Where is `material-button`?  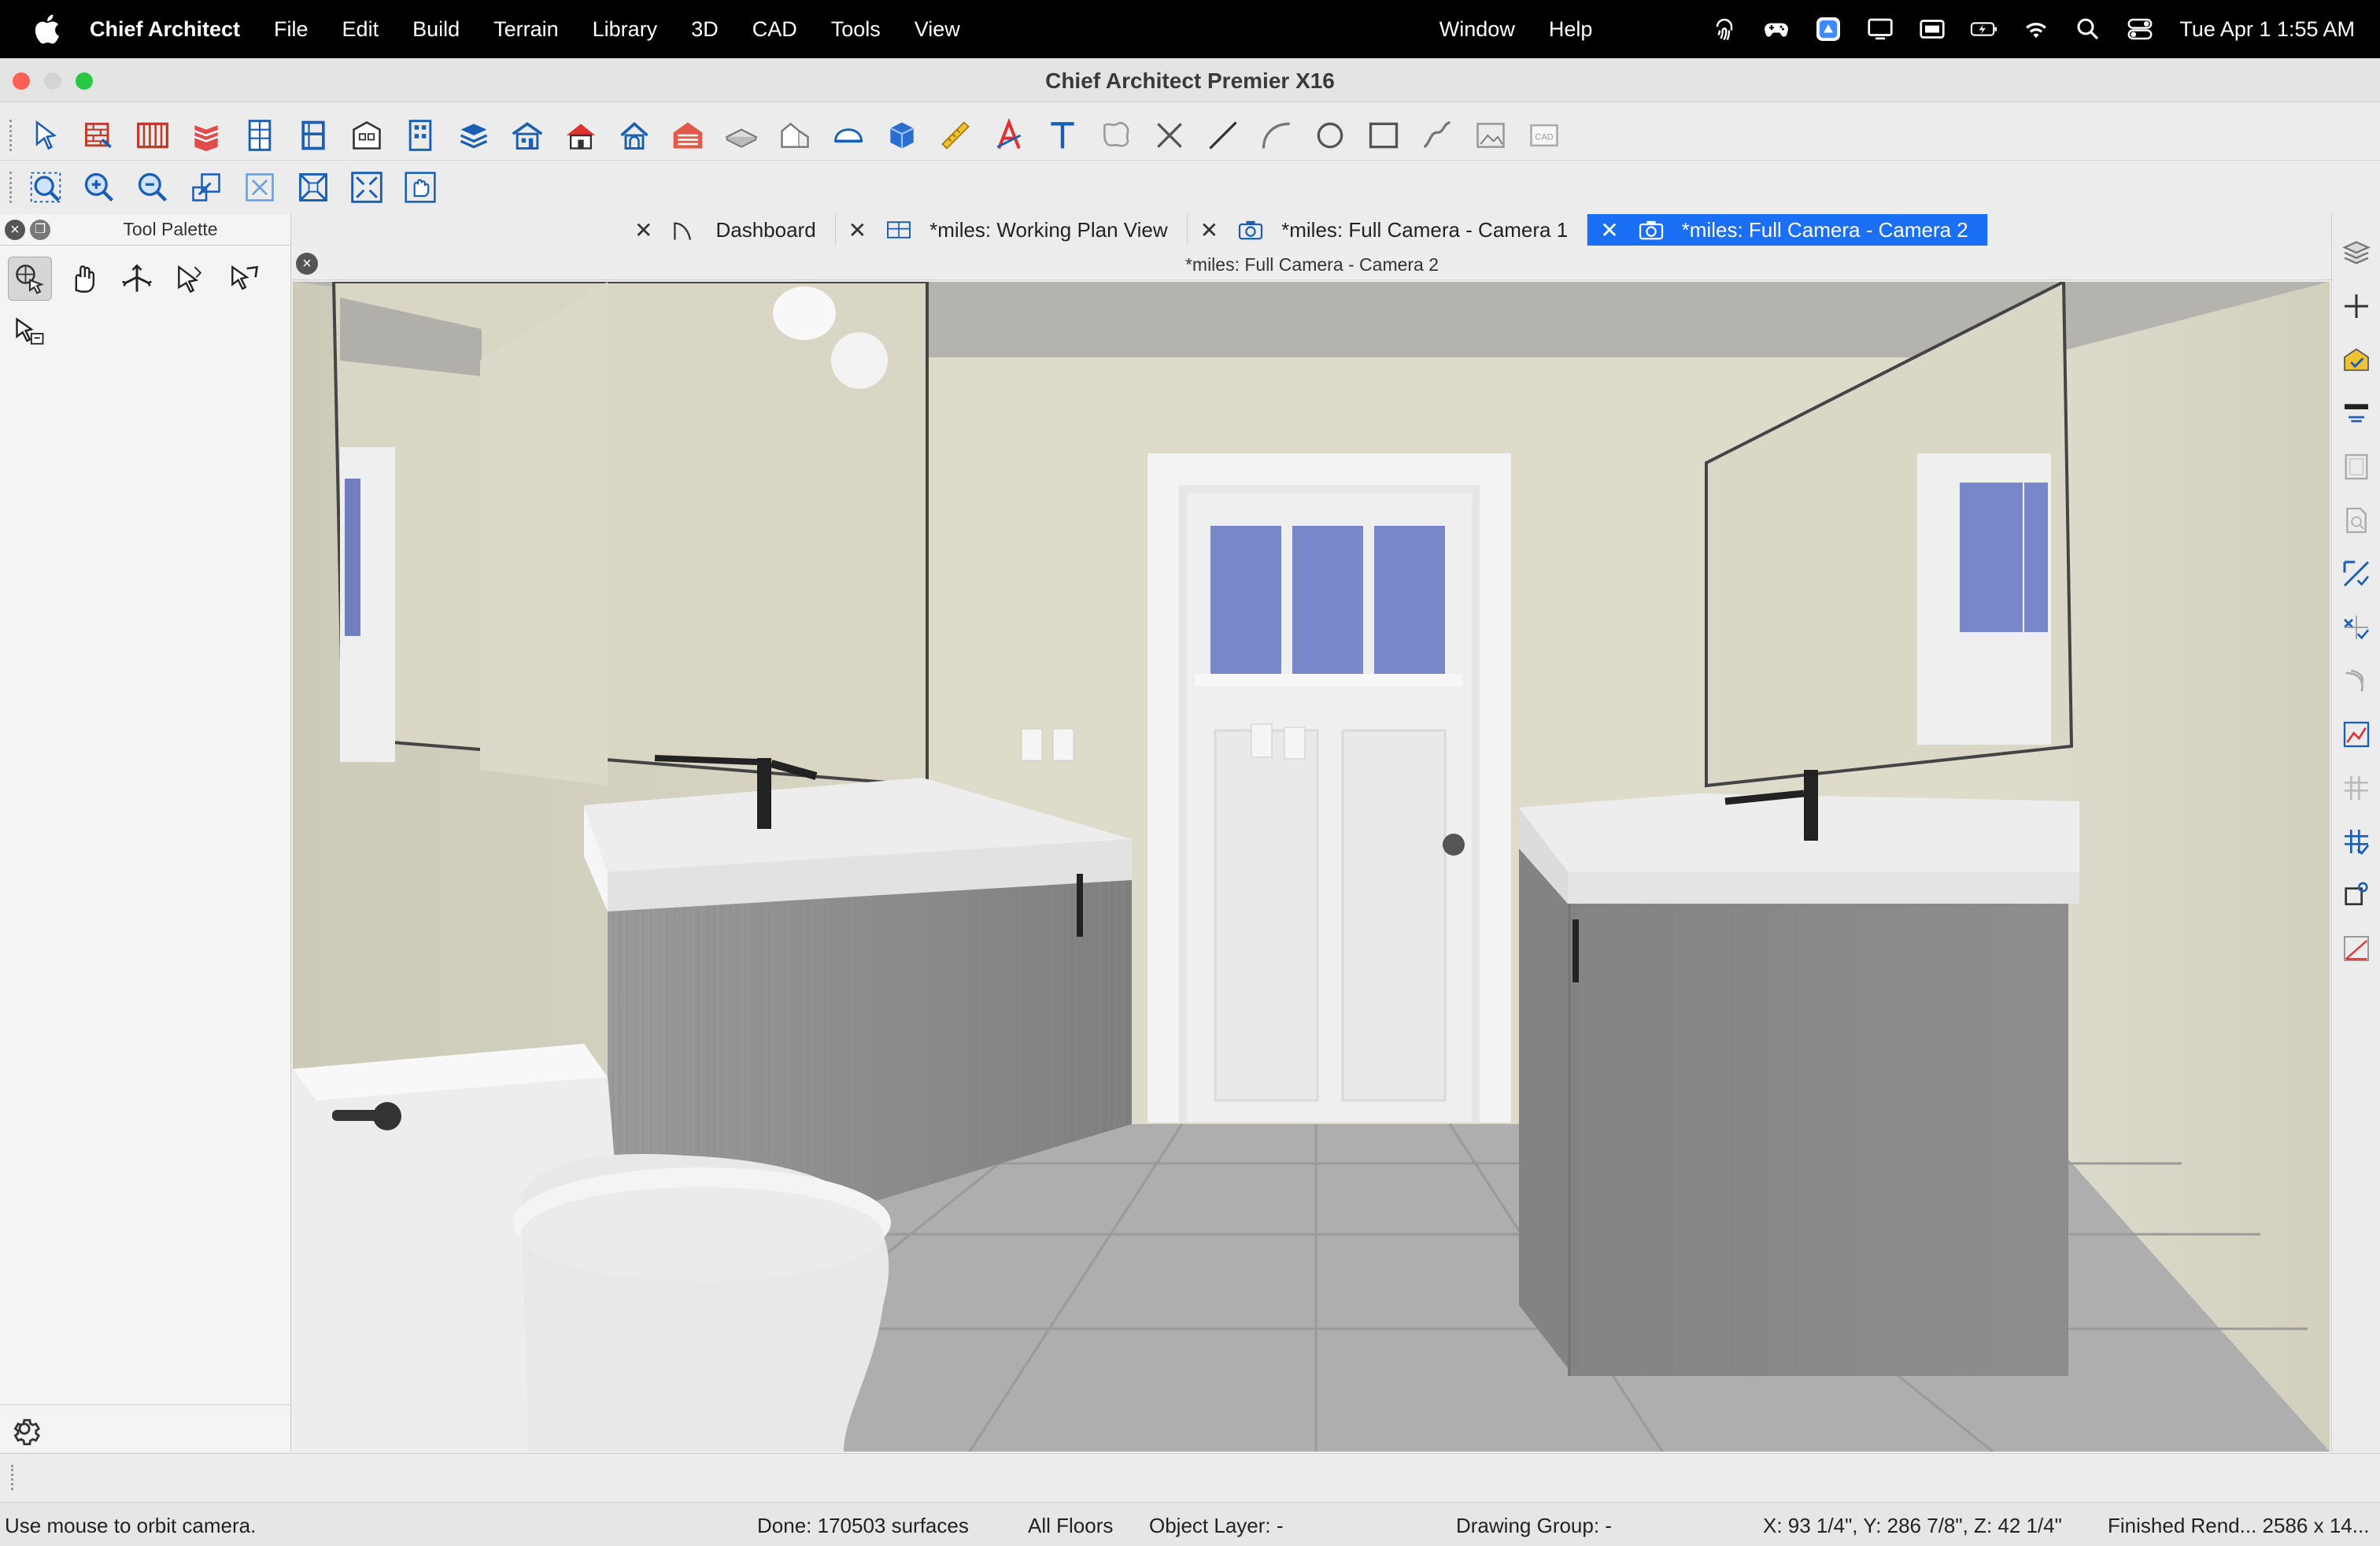 material-button is located at coordinates (2356, 360).